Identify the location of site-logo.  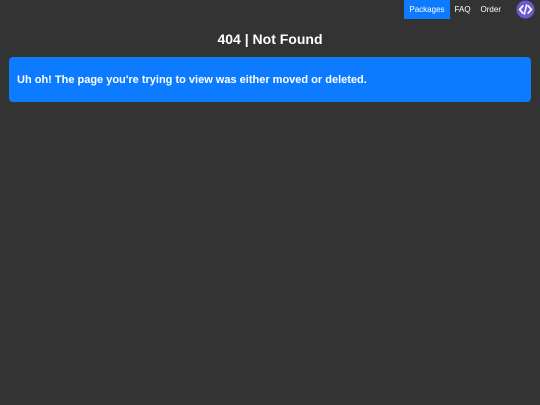
(525, 9).